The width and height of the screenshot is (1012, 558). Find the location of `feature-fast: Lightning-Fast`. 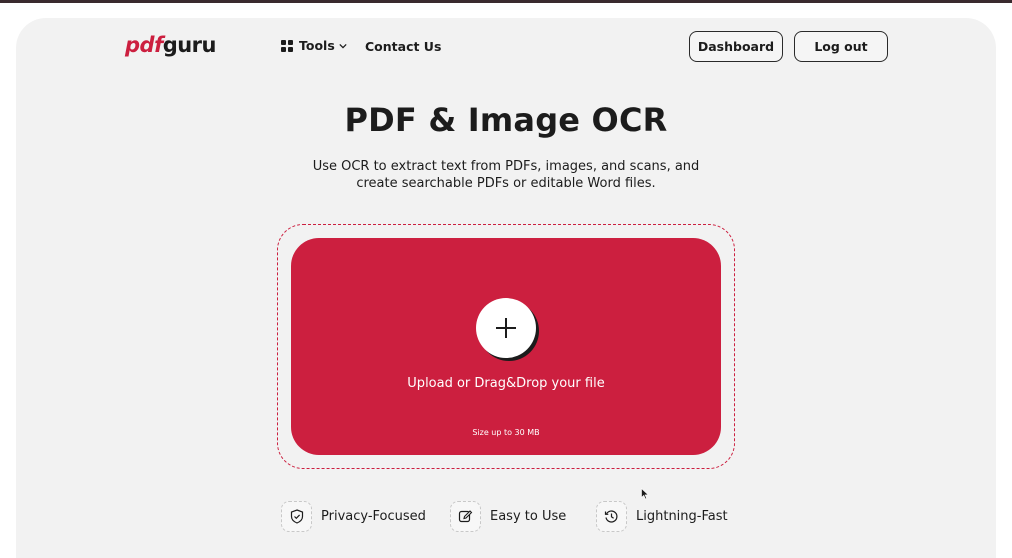

feature-fast: Lightning-Fast is located at coordinates (662, 516).